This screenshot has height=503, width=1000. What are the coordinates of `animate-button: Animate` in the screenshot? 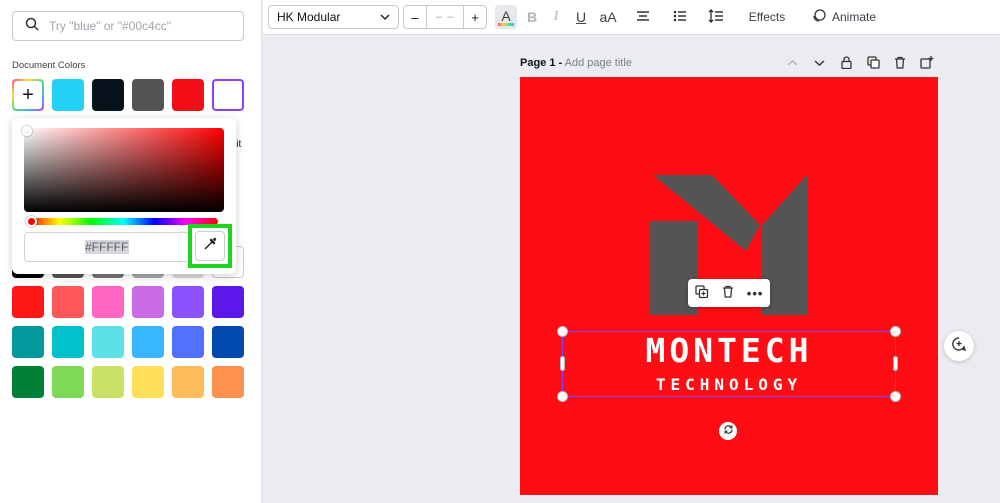 It's located at (844, 17).